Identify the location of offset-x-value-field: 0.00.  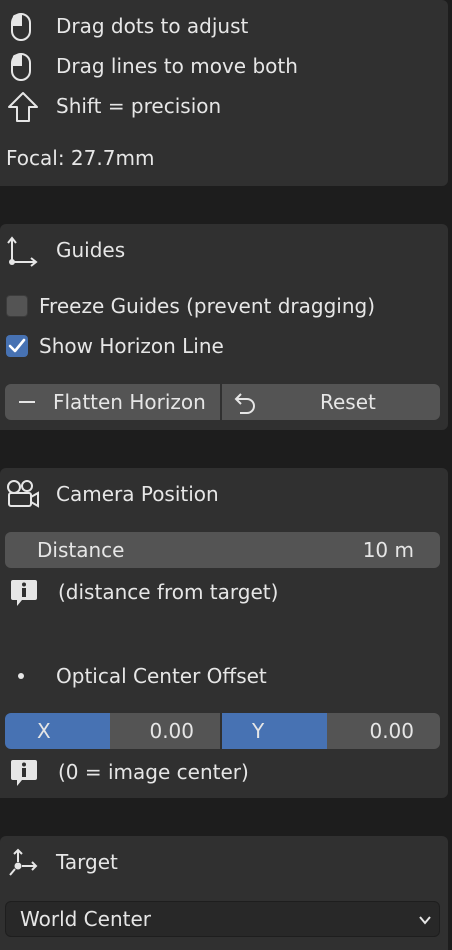
(165, 731).